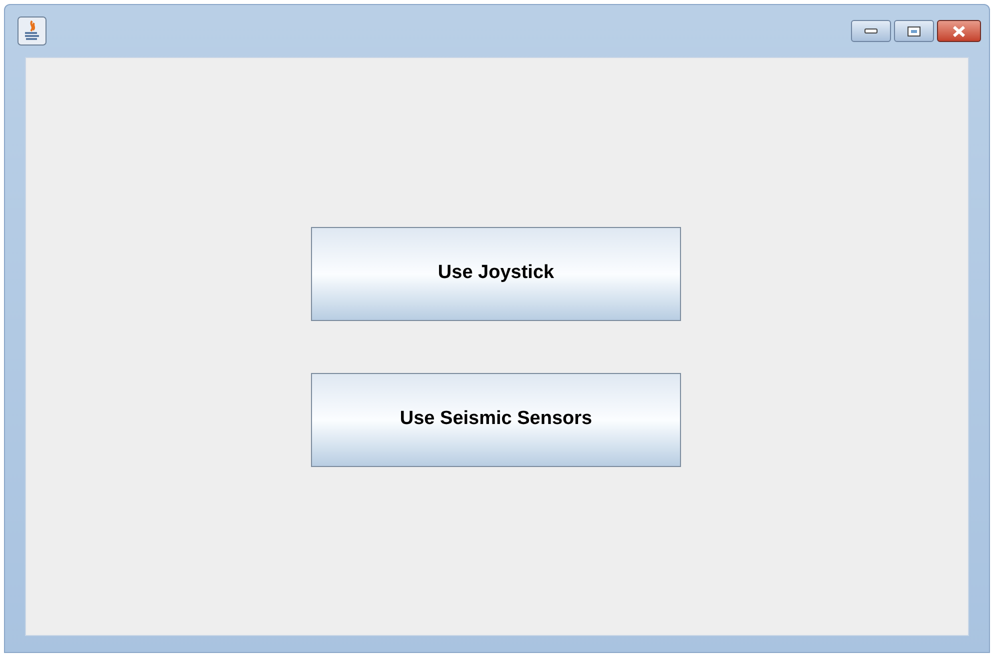  I want to click on close-icon, so click(959, 31).